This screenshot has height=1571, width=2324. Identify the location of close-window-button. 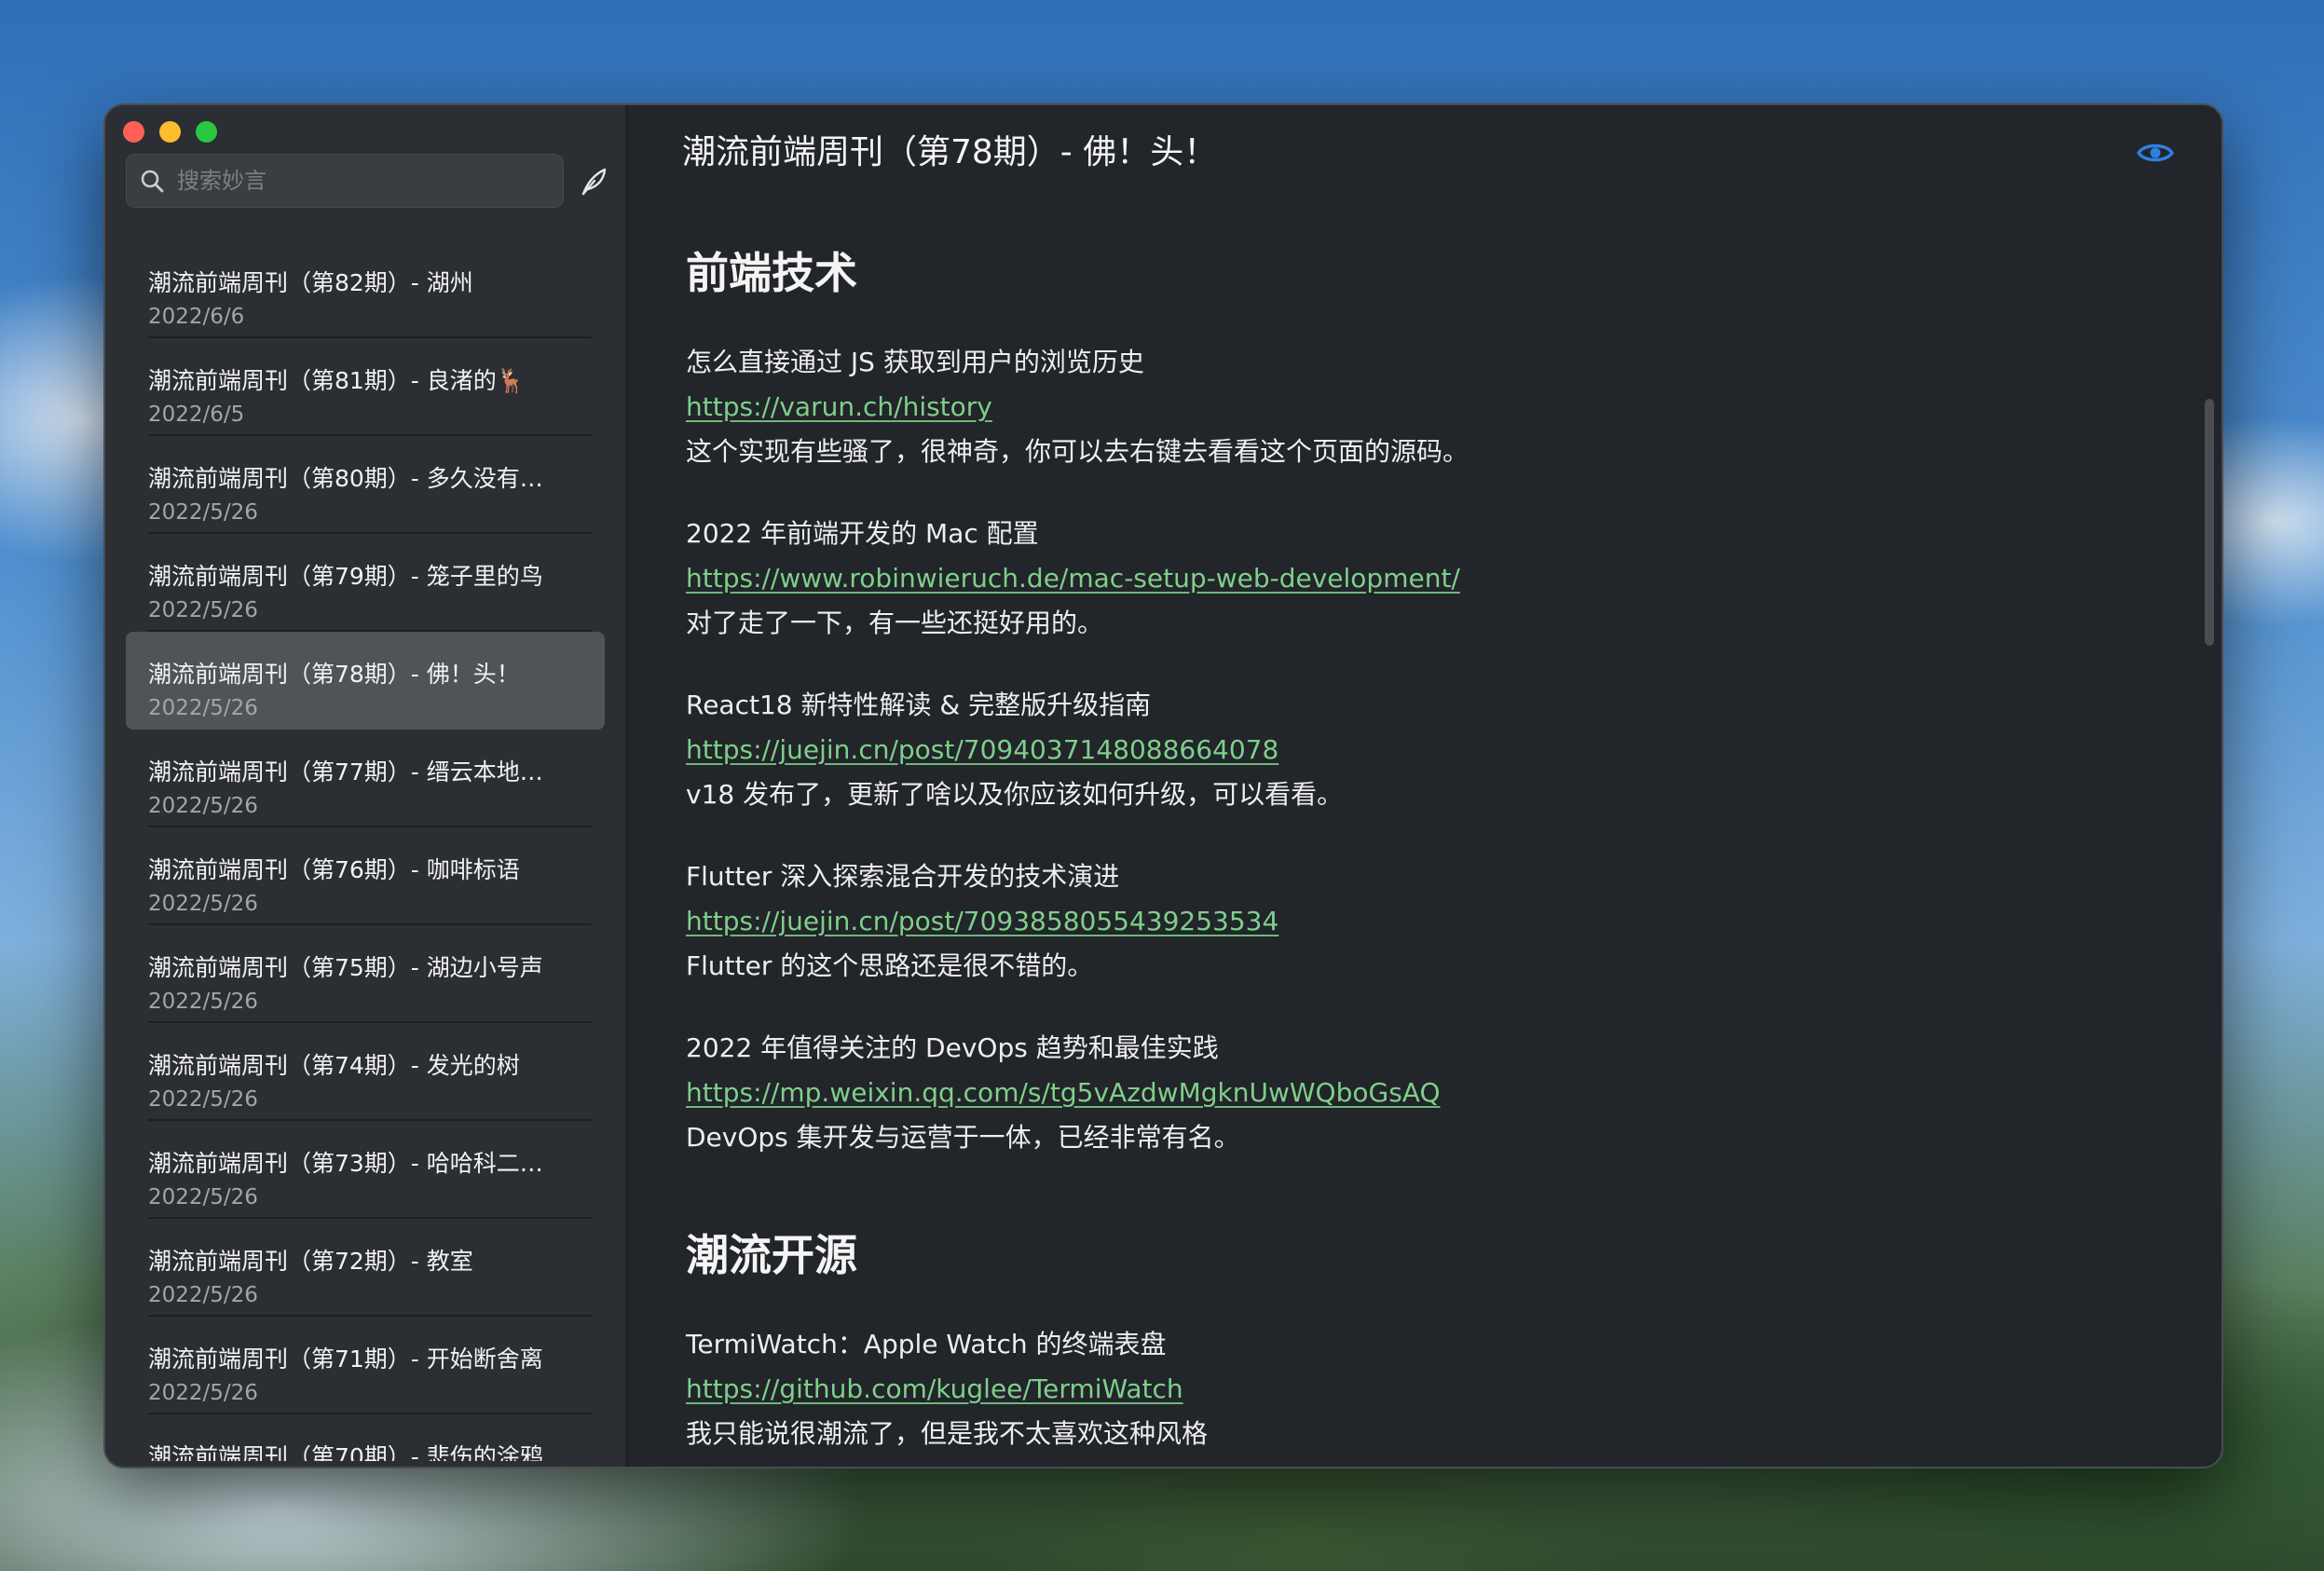
(133, 132).